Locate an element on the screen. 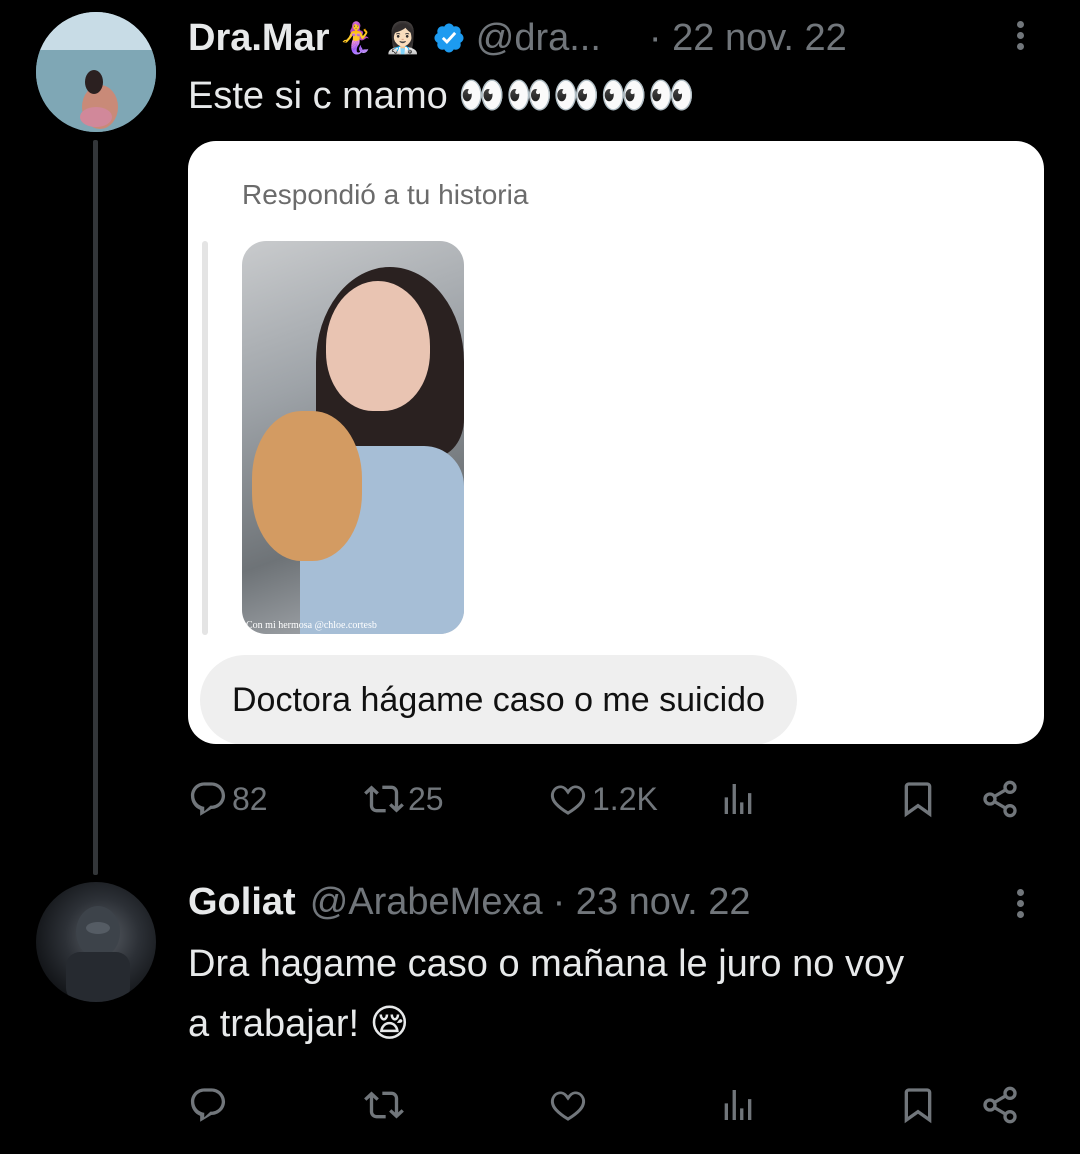 Image resolution: width=1080 pixels, height=1154 pixels. retweet-count: 25 is located at coordinates (426, 798).